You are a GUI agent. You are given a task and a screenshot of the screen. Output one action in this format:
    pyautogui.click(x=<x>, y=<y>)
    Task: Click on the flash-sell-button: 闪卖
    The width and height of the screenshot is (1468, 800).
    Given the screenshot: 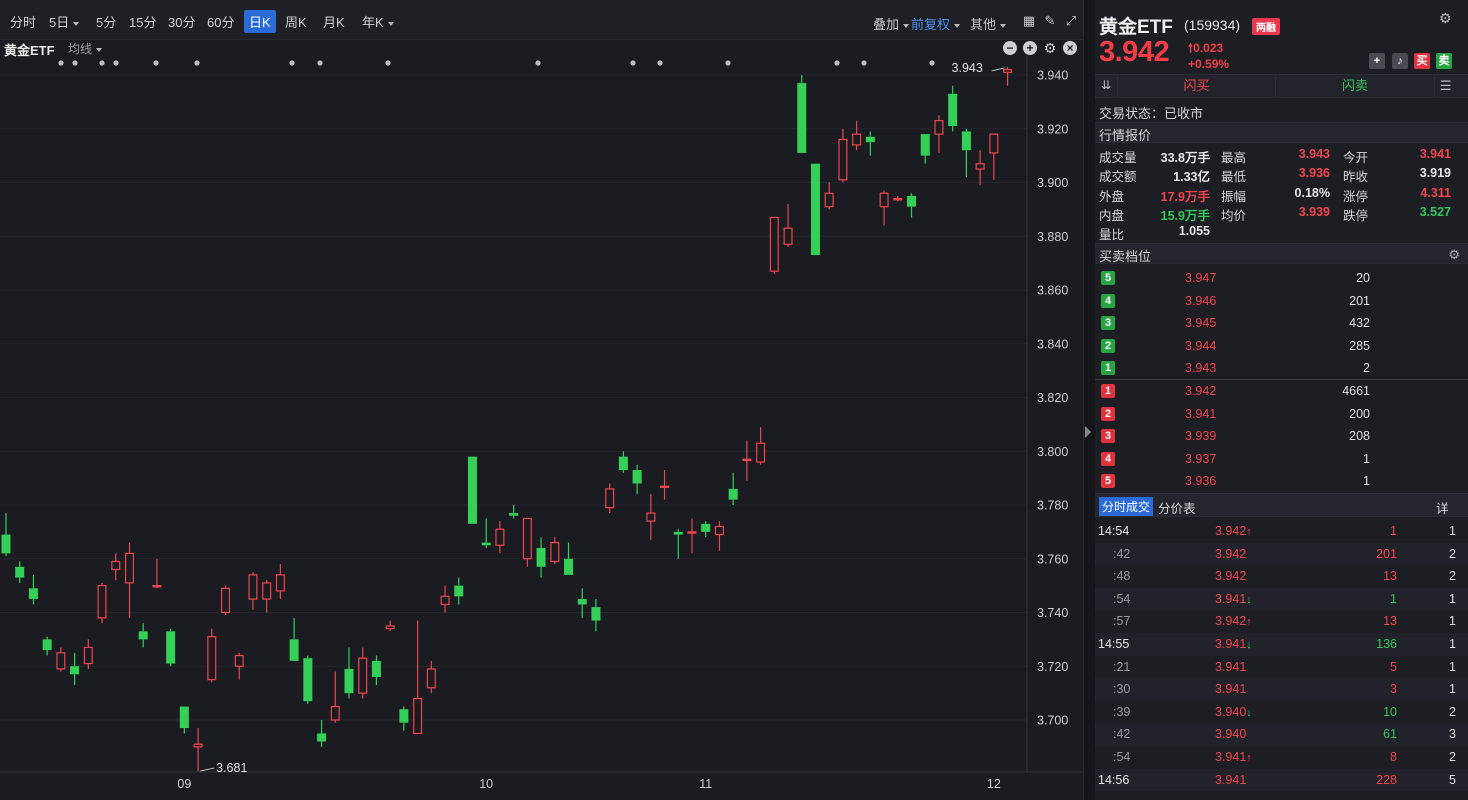 What is the action you would take?
    pyautogui.click(x=1355, y=86)
    